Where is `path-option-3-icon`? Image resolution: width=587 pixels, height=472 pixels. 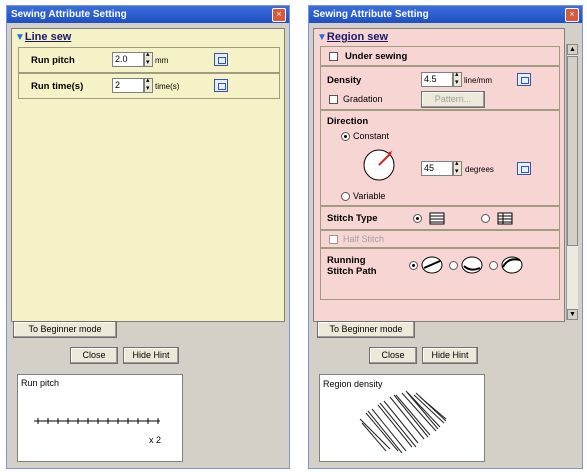 path-option-3-icon is located at coordinates (512, 265).